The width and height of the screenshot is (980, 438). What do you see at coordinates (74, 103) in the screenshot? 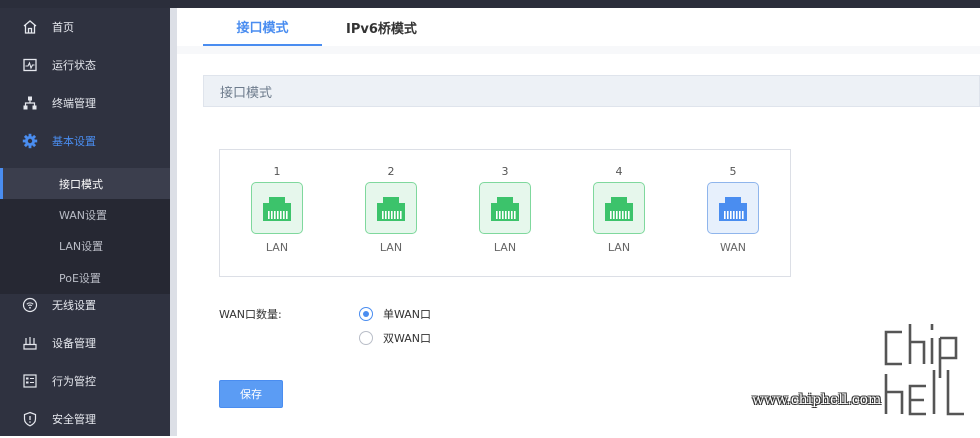
I see `sidebar-item-label: 终端管理` at bounding box center [74, 103].